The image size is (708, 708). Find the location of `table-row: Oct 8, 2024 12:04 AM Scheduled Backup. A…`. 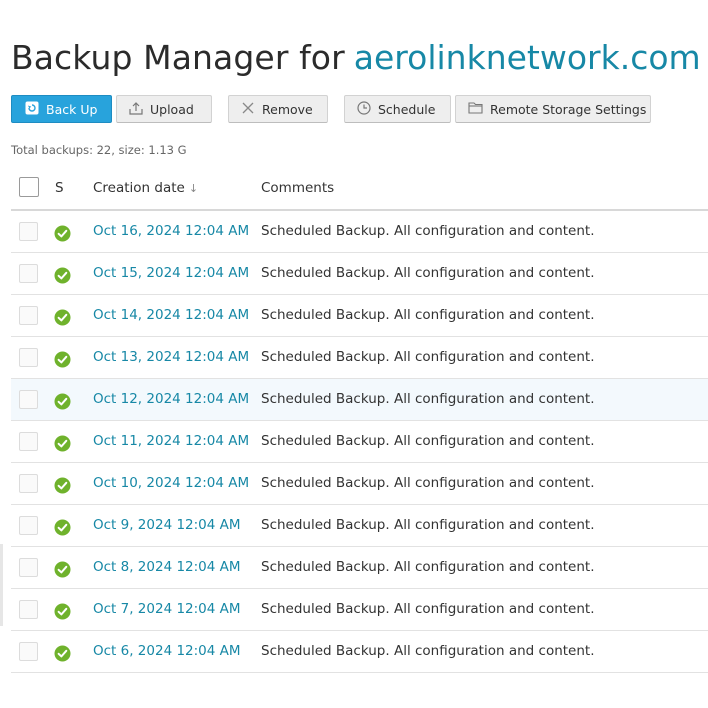

table-row: Oct 8, 2024 12:04 AM Scheduled Backup. A… is located at coordinates (359, 568).